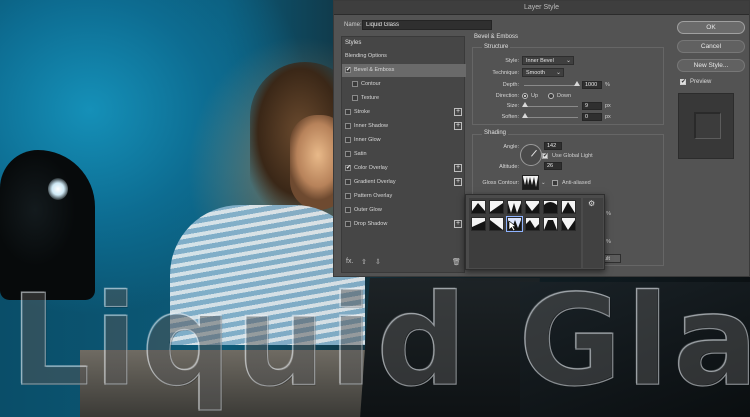 This screenshot has height=417, width=750. What do you see at coordinates (591, 203) in the screenshot?
I see `gear-icon: ⚙` at bounding box center [591, 203].